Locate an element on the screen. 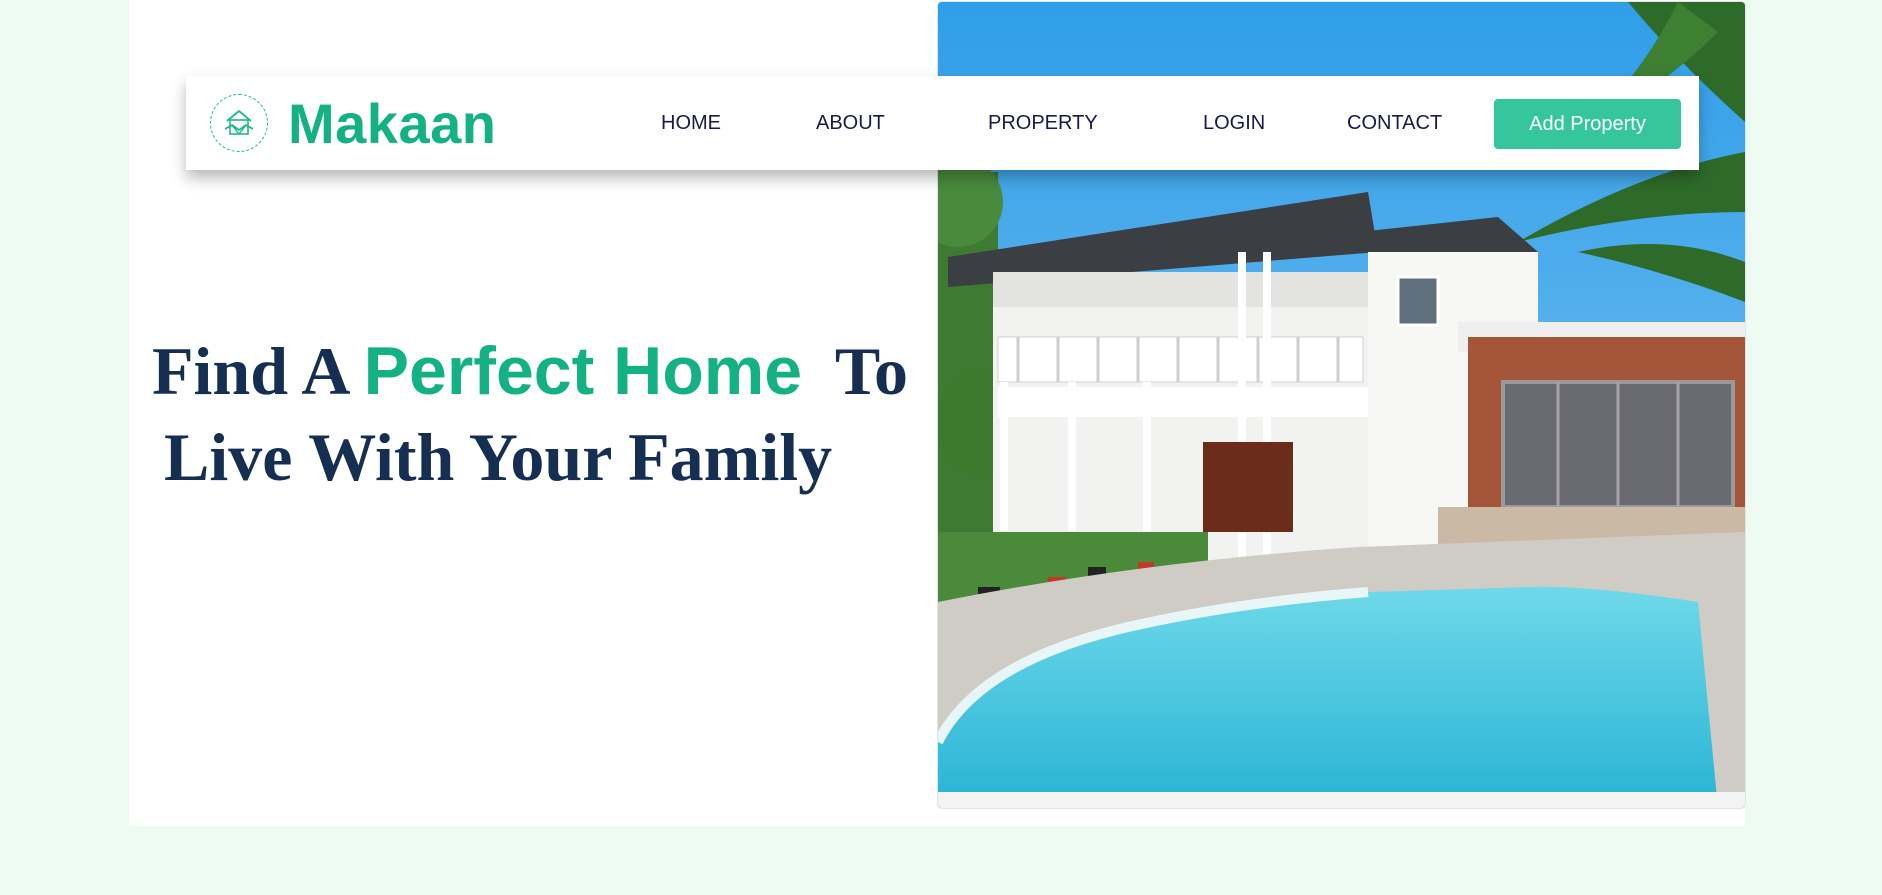  brand-link: Makaan is located at coordinates (353, 123).